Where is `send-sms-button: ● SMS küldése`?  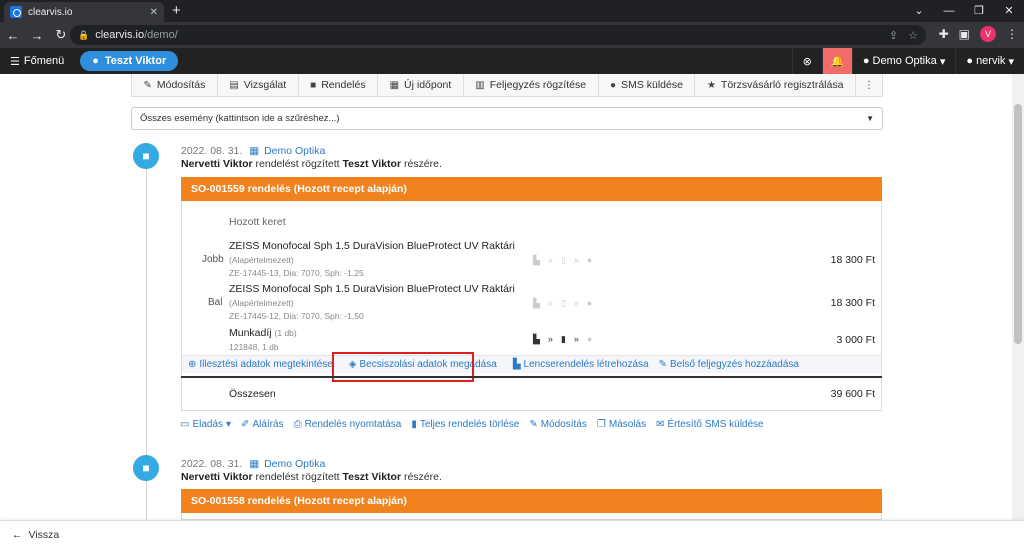 send-sms-button: ● SMS küldése is located at coordinates (647, 85).